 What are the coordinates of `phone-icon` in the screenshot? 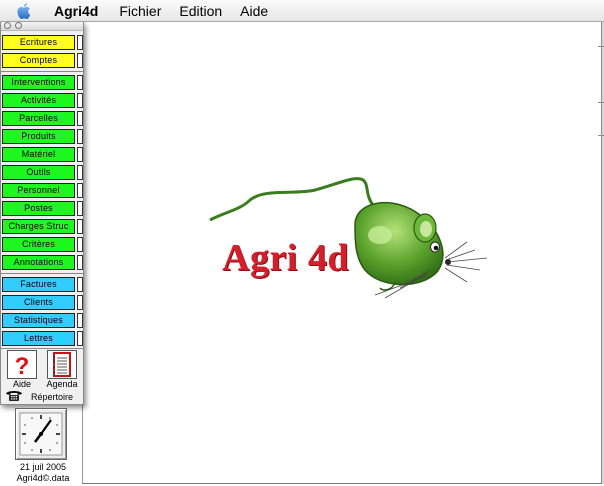 It's located at (14, 395).